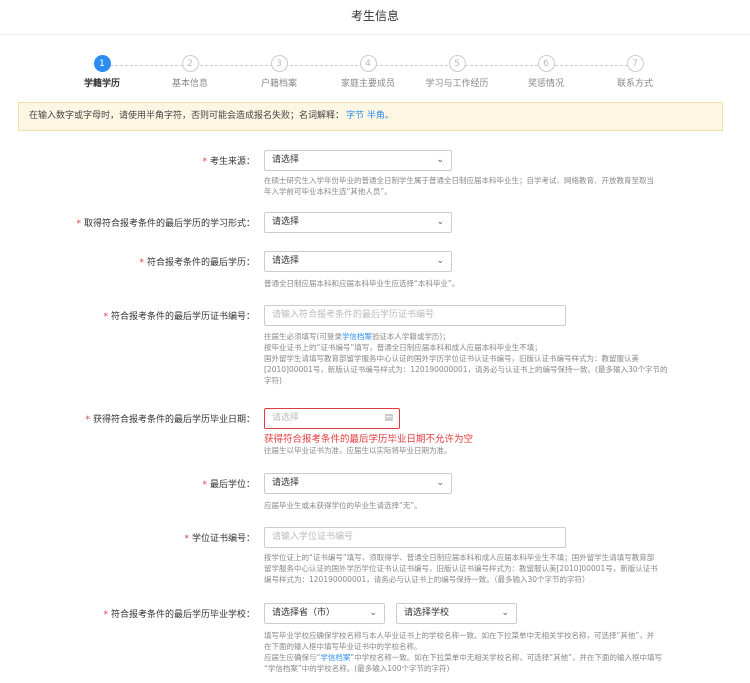 The height and width of the screenshot is (683, 750). I want to click on step-label: 基本信息, so click(189, 84).